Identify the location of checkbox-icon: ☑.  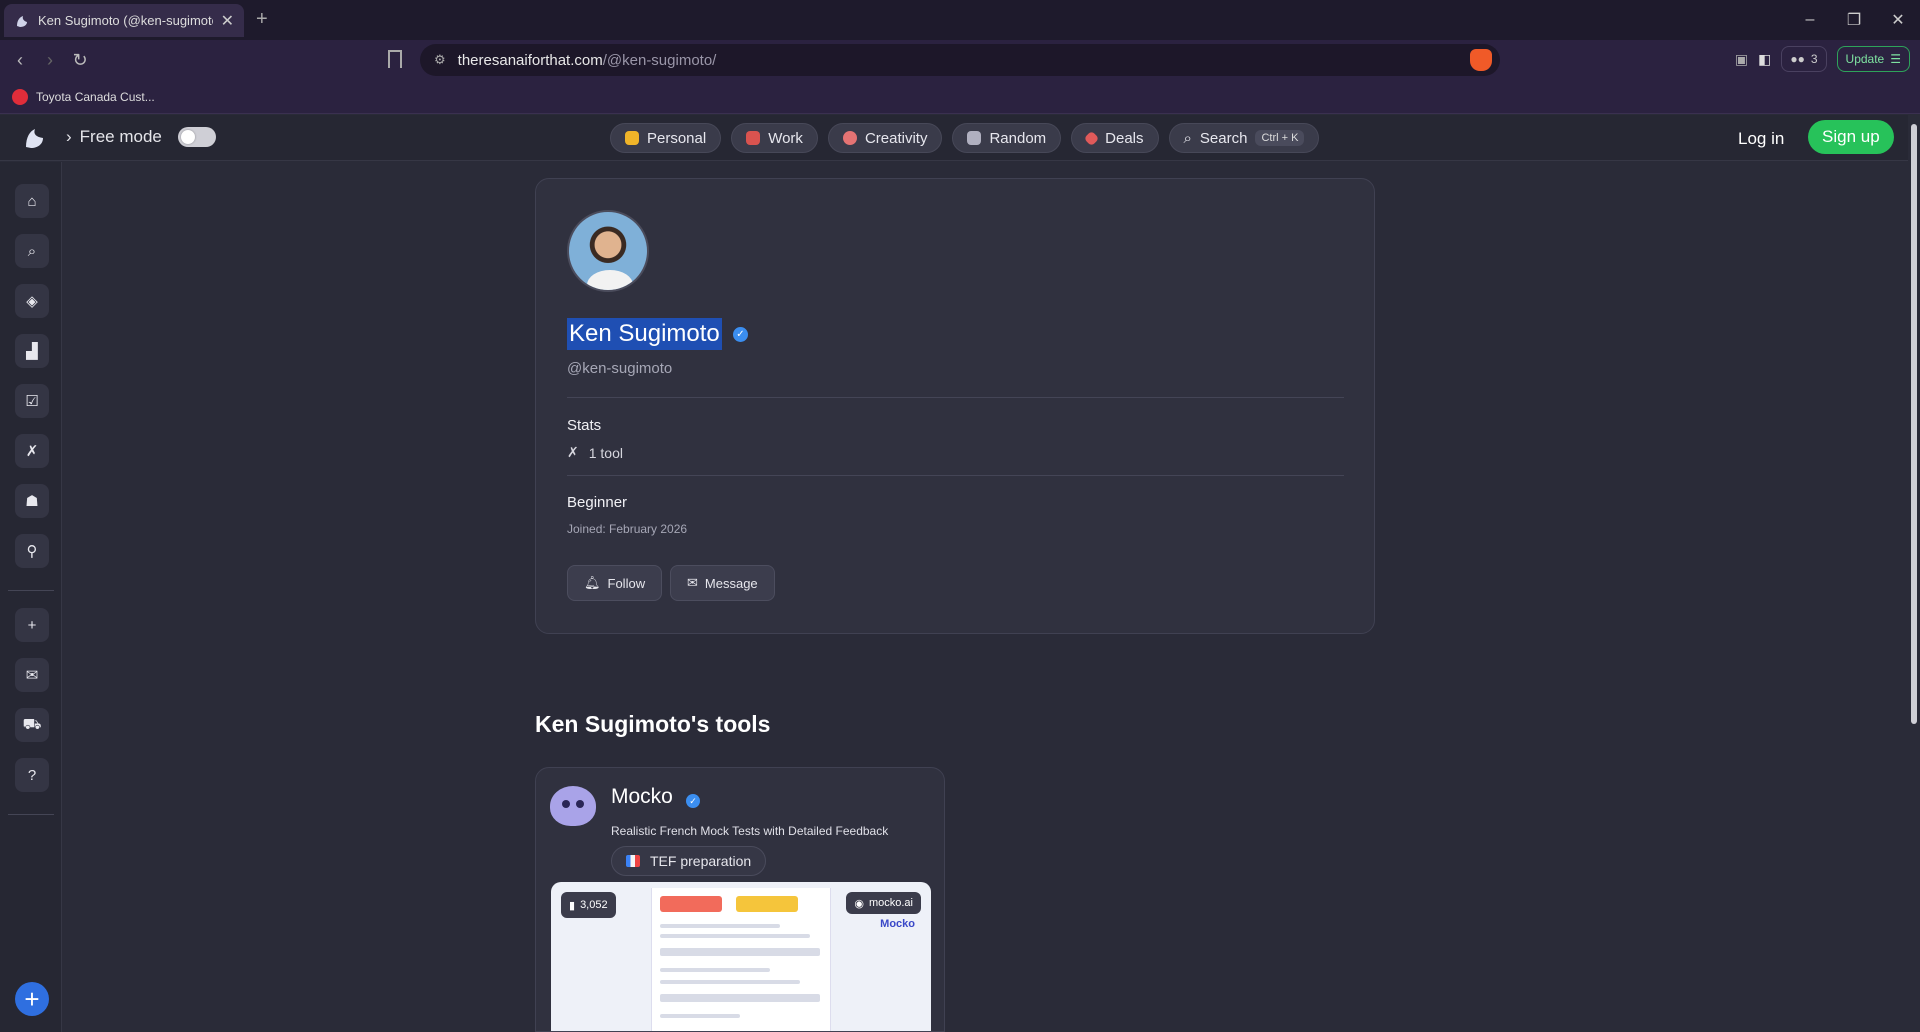
(32, 401).